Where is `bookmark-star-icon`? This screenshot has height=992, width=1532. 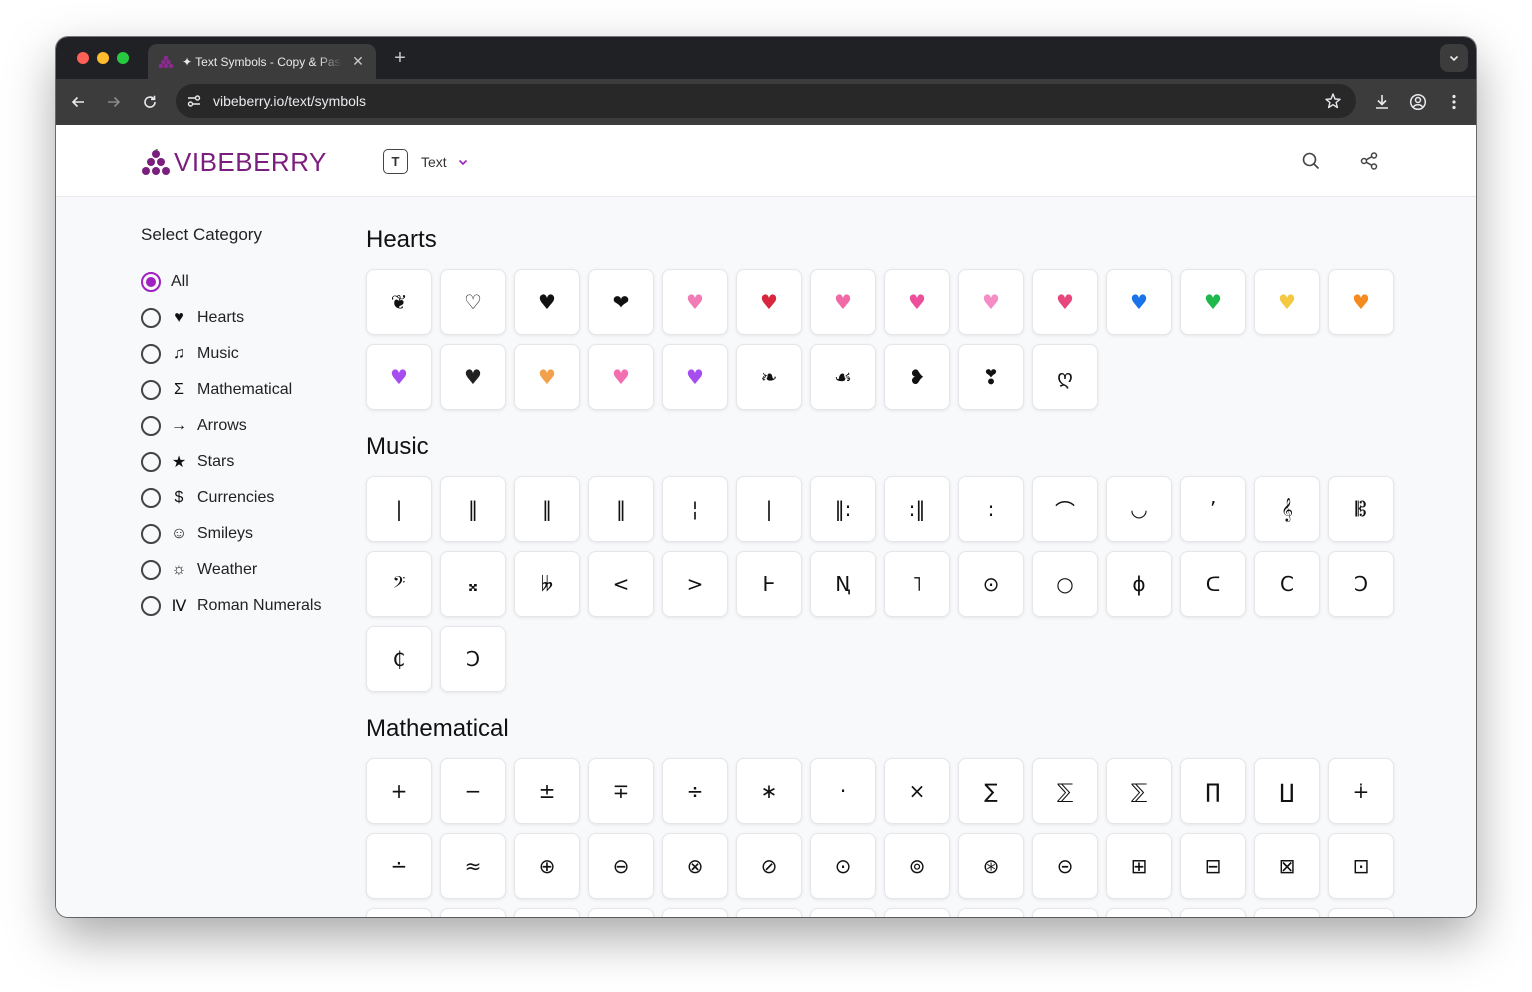 bookmark-star-icon is located at coordinates (1333, 103).